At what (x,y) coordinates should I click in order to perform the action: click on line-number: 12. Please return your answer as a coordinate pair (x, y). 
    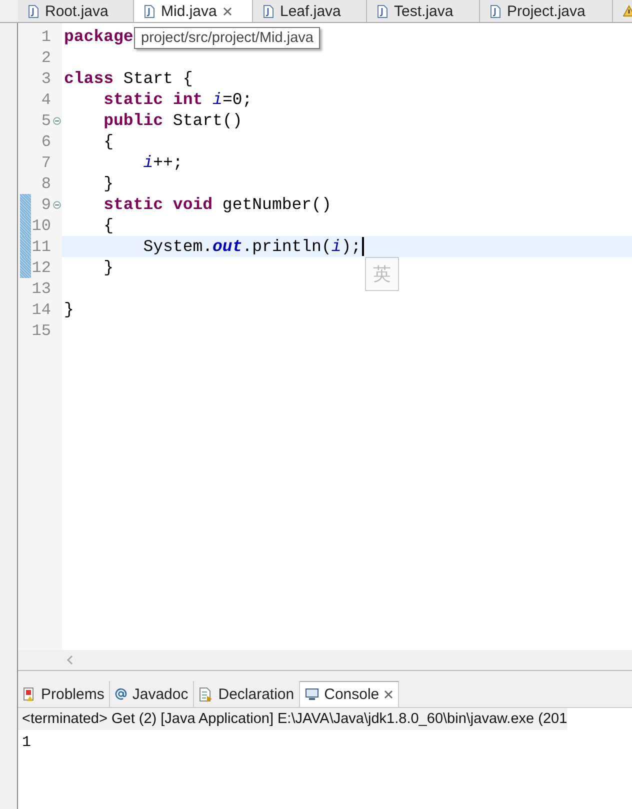
    Looking at the image, I should click on (41, 267).